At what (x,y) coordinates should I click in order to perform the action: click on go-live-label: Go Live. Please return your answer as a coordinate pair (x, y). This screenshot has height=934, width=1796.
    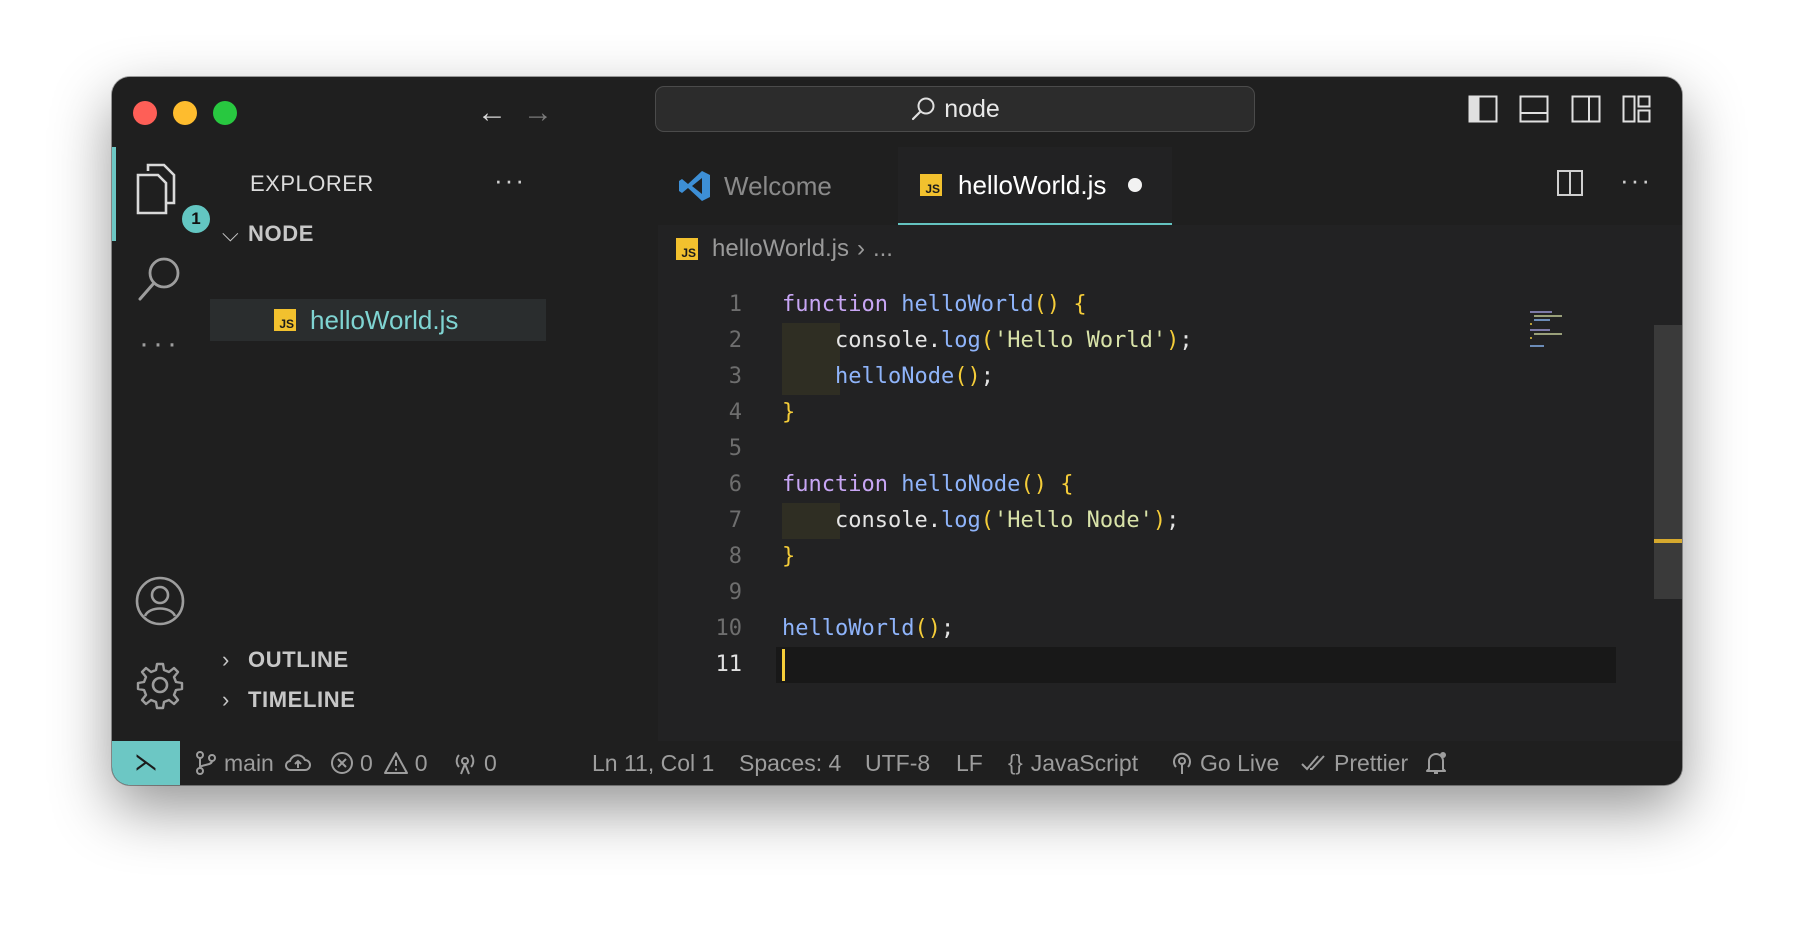
    Looking at the image, I should click on (1240, 763).